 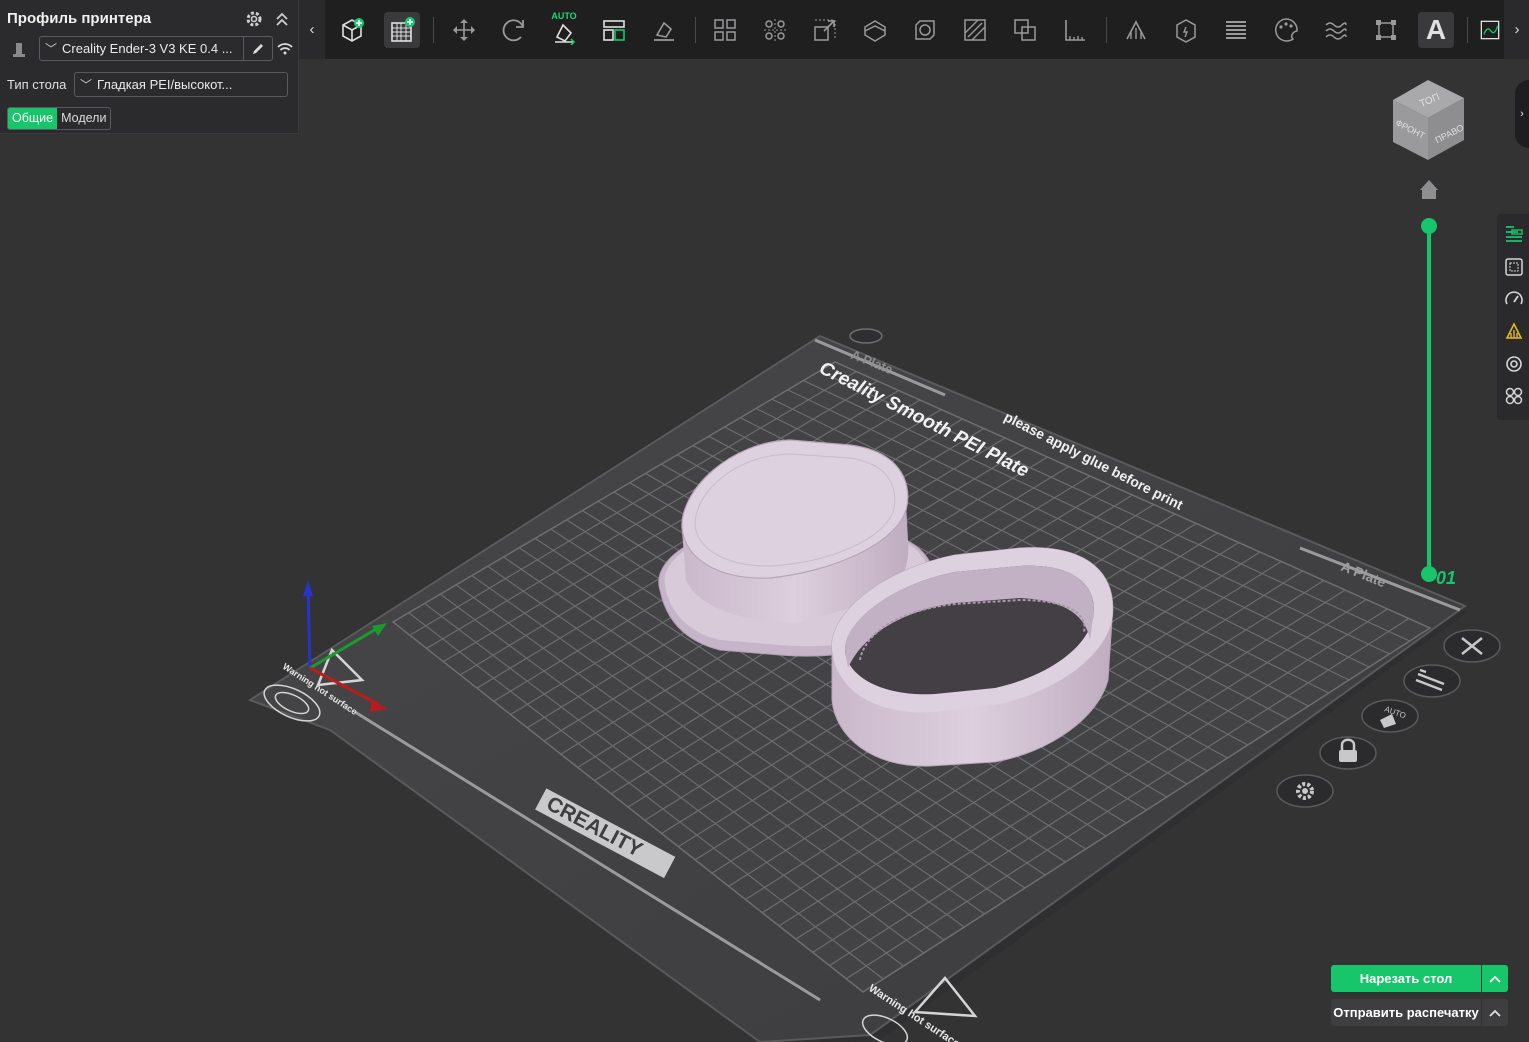 I want to click on text-tool-glyph: A, so click(x=1436, y=29).